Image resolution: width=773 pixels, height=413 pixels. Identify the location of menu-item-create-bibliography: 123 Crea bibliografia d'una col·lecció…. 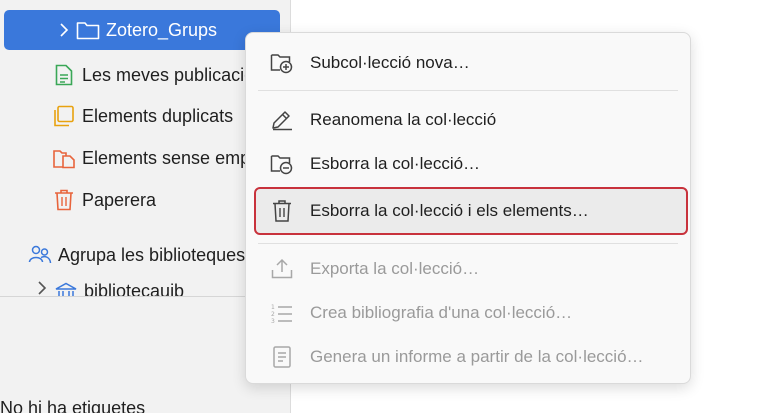
(468, 313).